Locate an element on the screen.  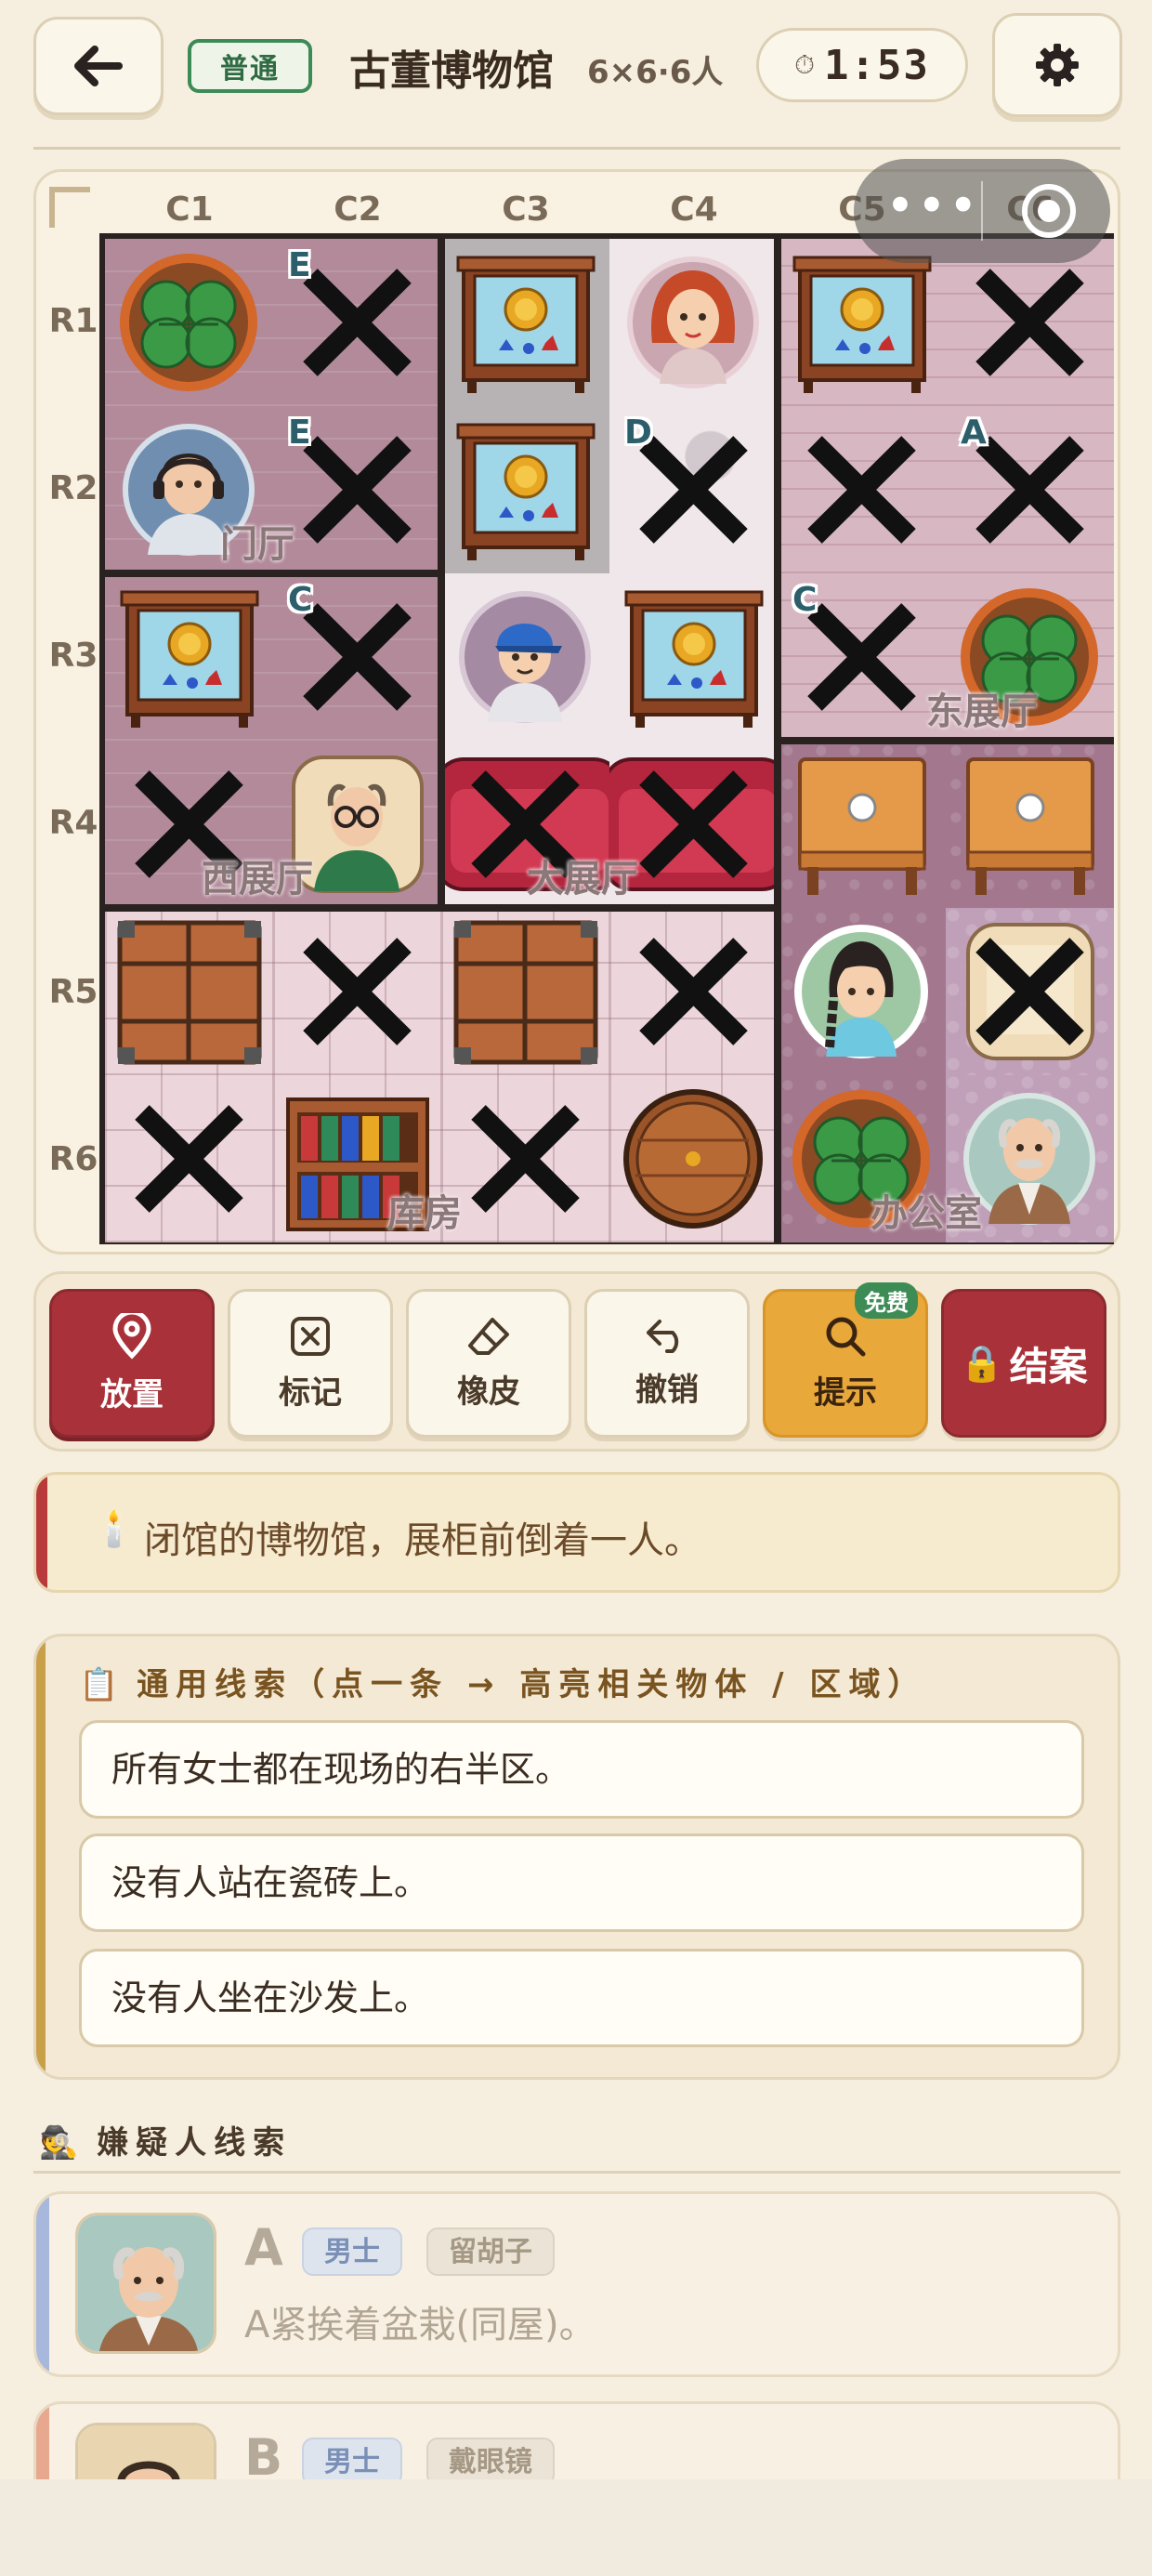
gender-tag: 男士 is located at coordinates (352, 2252).